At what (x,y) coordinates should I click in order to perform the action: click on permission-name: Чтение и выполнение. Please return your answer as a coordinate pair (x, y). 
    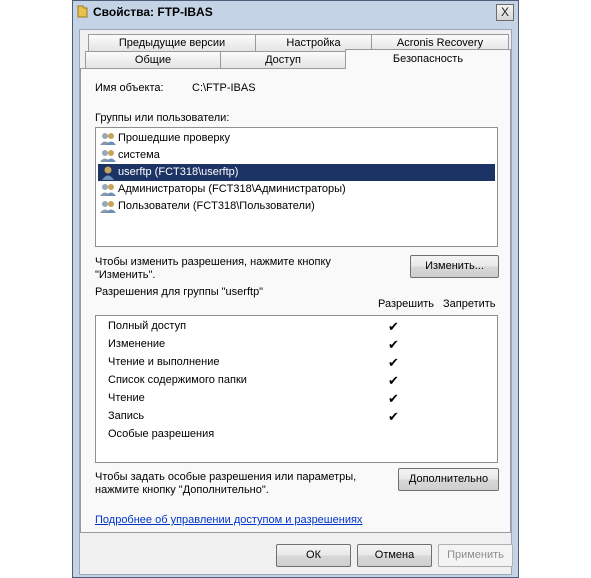
    Looking at the image, I should click on (164, 362).